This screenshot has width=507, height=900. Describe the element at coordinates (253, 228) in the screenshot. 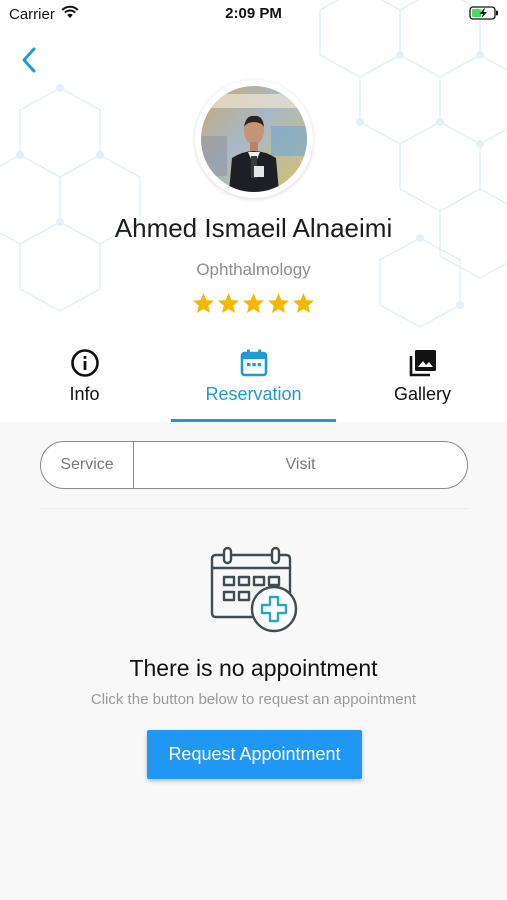

I see `doctor-name: Ahmed Ismaeil Alnaeimi` at that location.